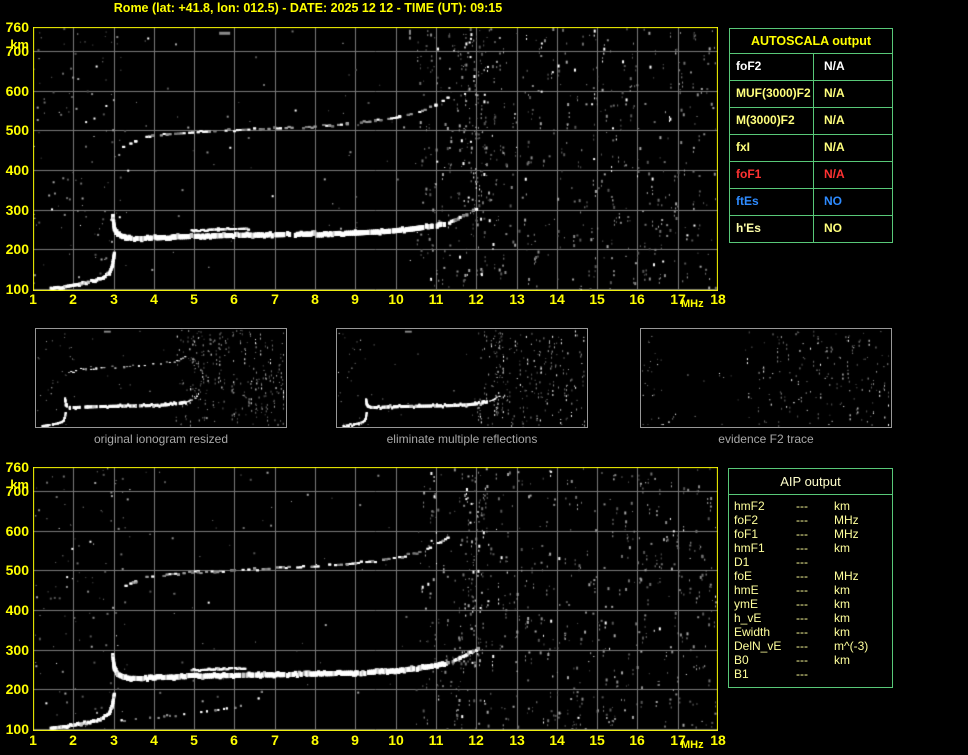 Image resolution: width=968 pixels, height=755 pixels. I want to click on x-axis-tick: 1, so click(33, 740).